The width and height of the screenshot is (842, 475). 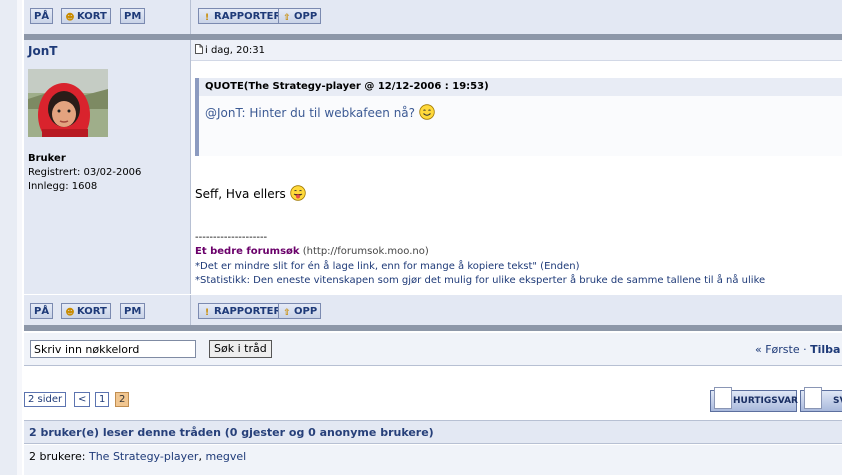 What do you see at coordinates (19, 237) in the screenshot?
I see `left-frame-gap` at bounding box center [19, 237].